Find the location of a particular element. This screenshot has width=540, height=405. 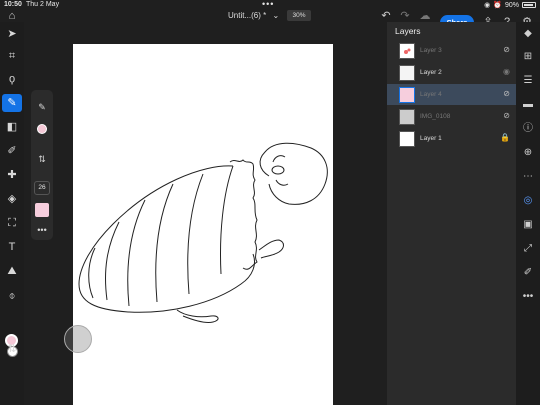

eraser-tool-icon: ◧ is located at coordinates (12, 127).